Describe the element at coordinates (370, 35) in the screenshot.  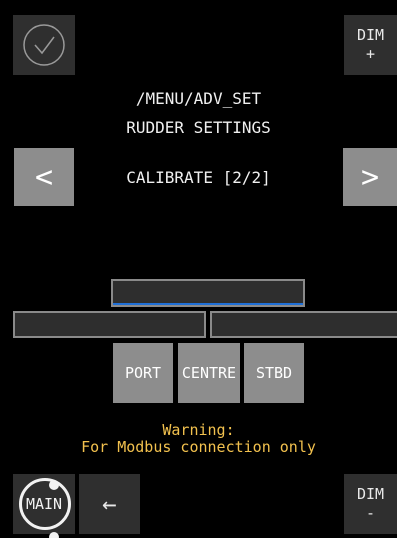
I see `dim-plus-label: DIM` at that location.